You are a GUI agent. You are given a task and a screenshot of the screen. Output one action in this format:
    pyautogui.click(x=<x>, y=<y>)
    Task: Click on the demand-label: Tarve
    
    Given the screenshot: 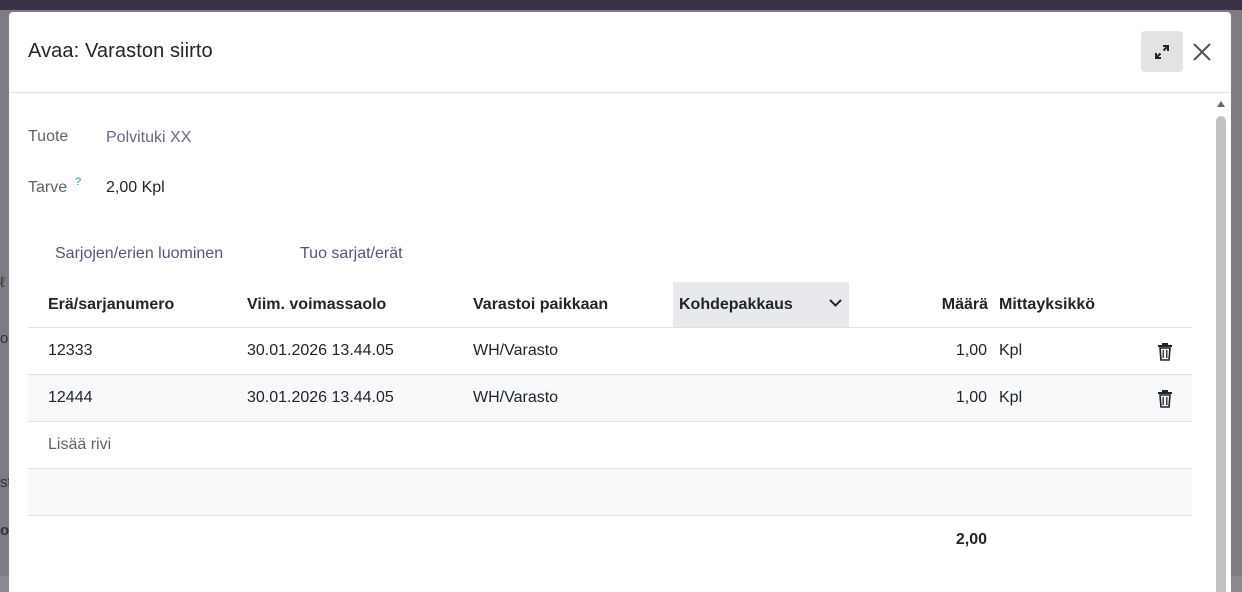 What is the action you would take?
    pyautogui.click(x=48, y=187)
    